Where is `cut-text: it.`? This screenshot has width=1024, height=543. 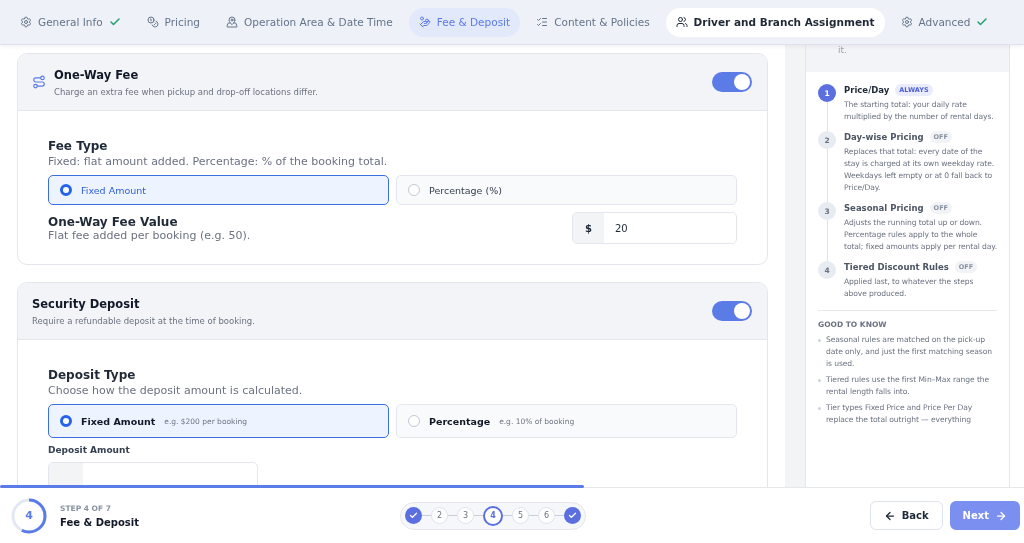 cut-text: it. is located at coordinates (842, 50).